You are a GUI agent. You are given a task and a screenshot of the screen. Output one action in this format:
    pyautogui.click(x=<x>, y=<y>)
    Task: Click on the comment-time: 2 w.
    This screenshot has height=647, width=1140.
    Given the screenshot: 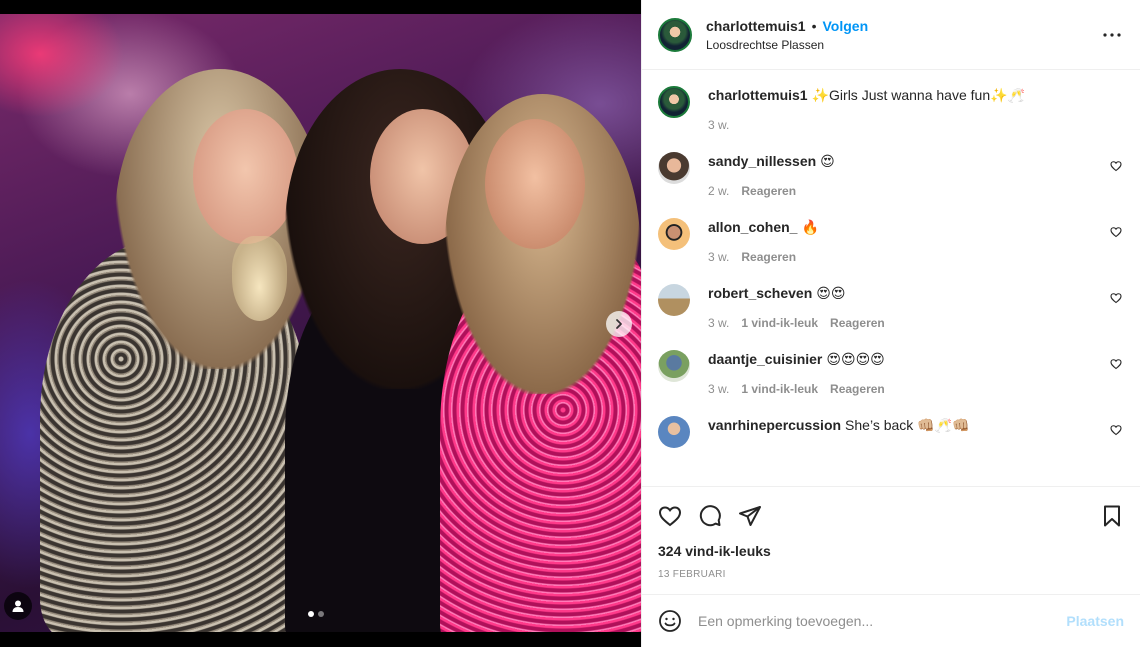 What is the action you would take?
    pyautogui.click(x=718, y=191)
    